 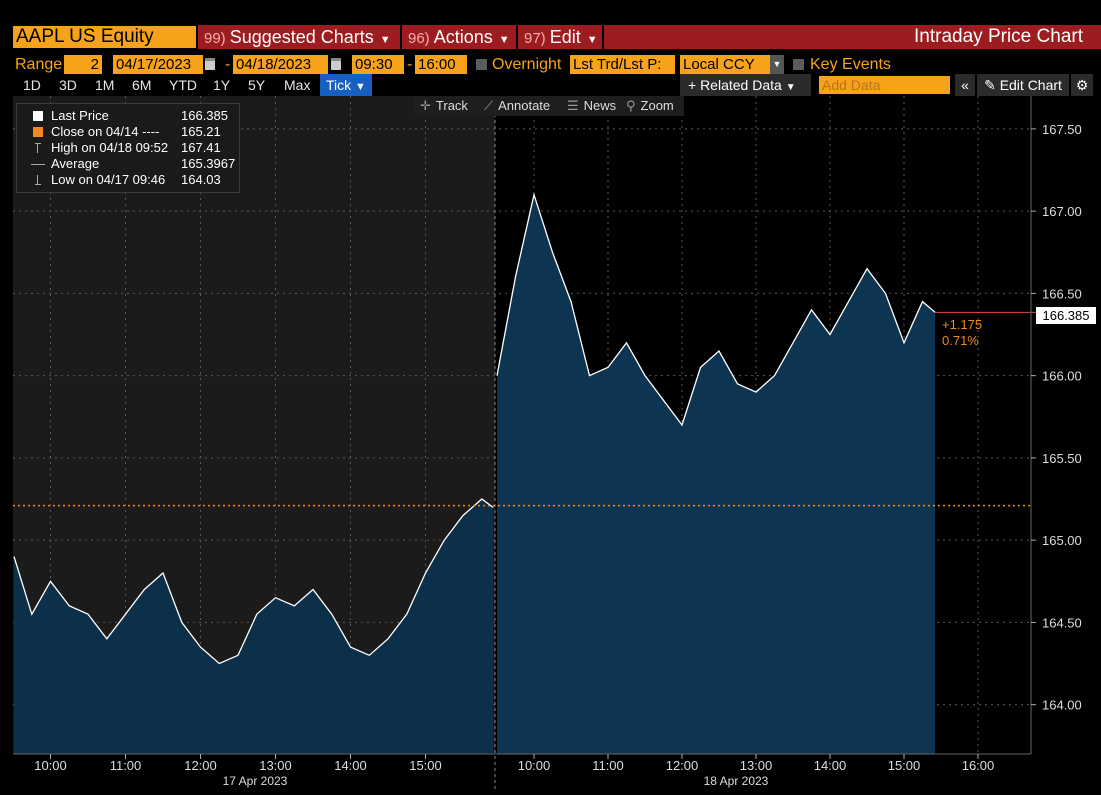 I want to click on legend-average: Average 165.3967, so click(x=128, y=164).